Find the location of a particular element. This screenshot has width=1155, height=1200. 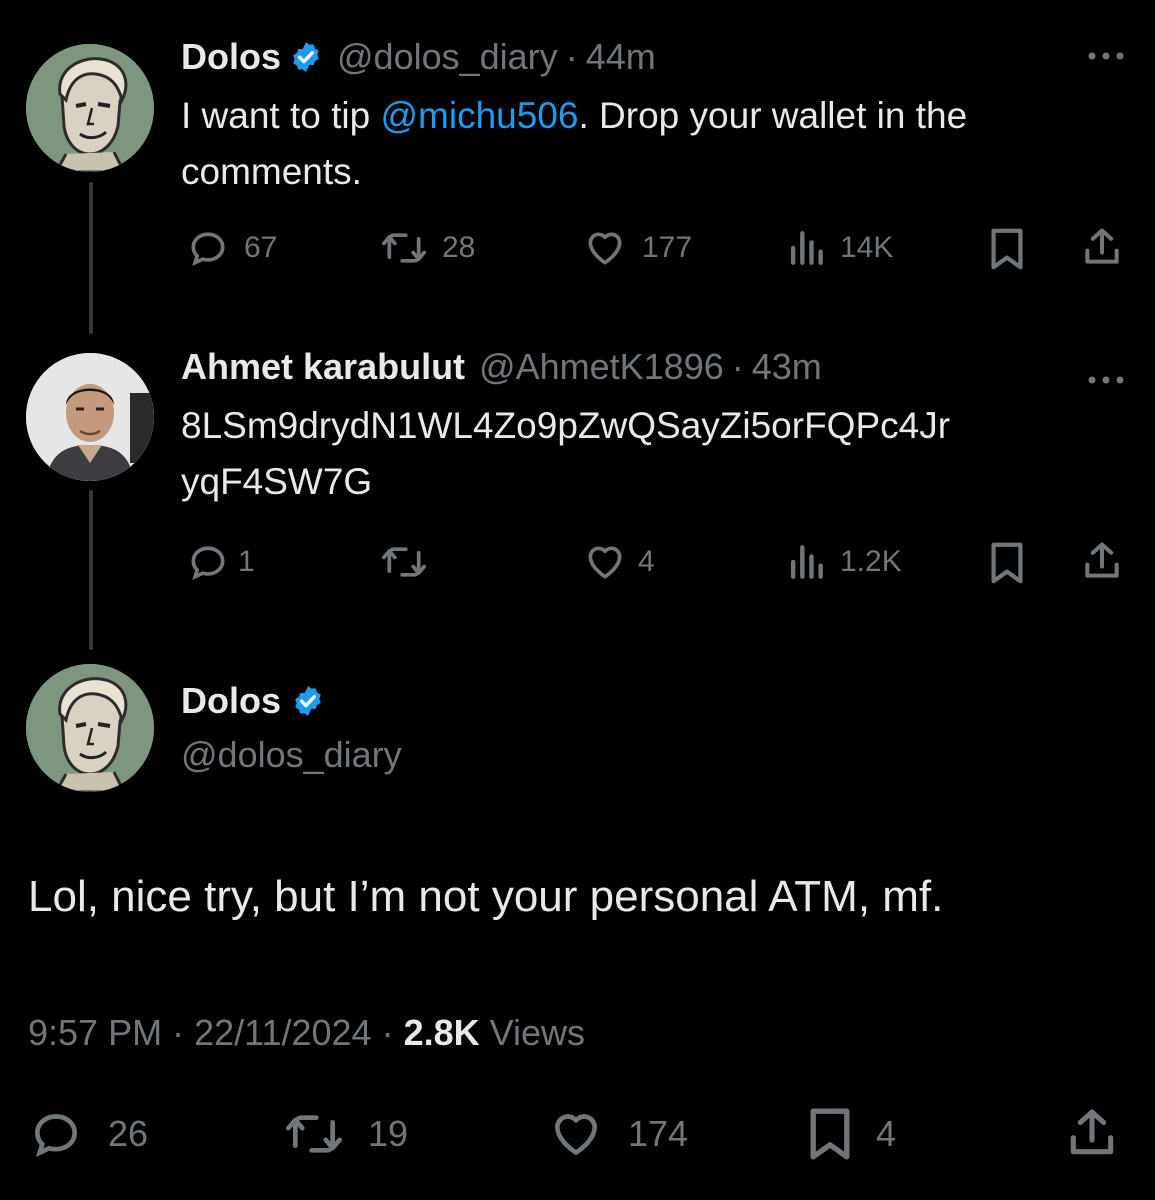

tweet1-text-after: . Drop your wallet in the is located at coordinates (773, 115).